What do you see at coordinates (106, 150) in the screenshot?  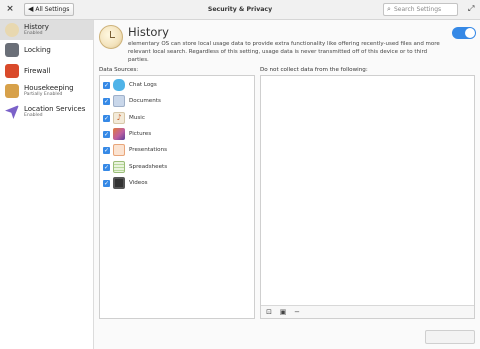 I see `presentations-checkbox: ✓` at bounding box center [106, 150].